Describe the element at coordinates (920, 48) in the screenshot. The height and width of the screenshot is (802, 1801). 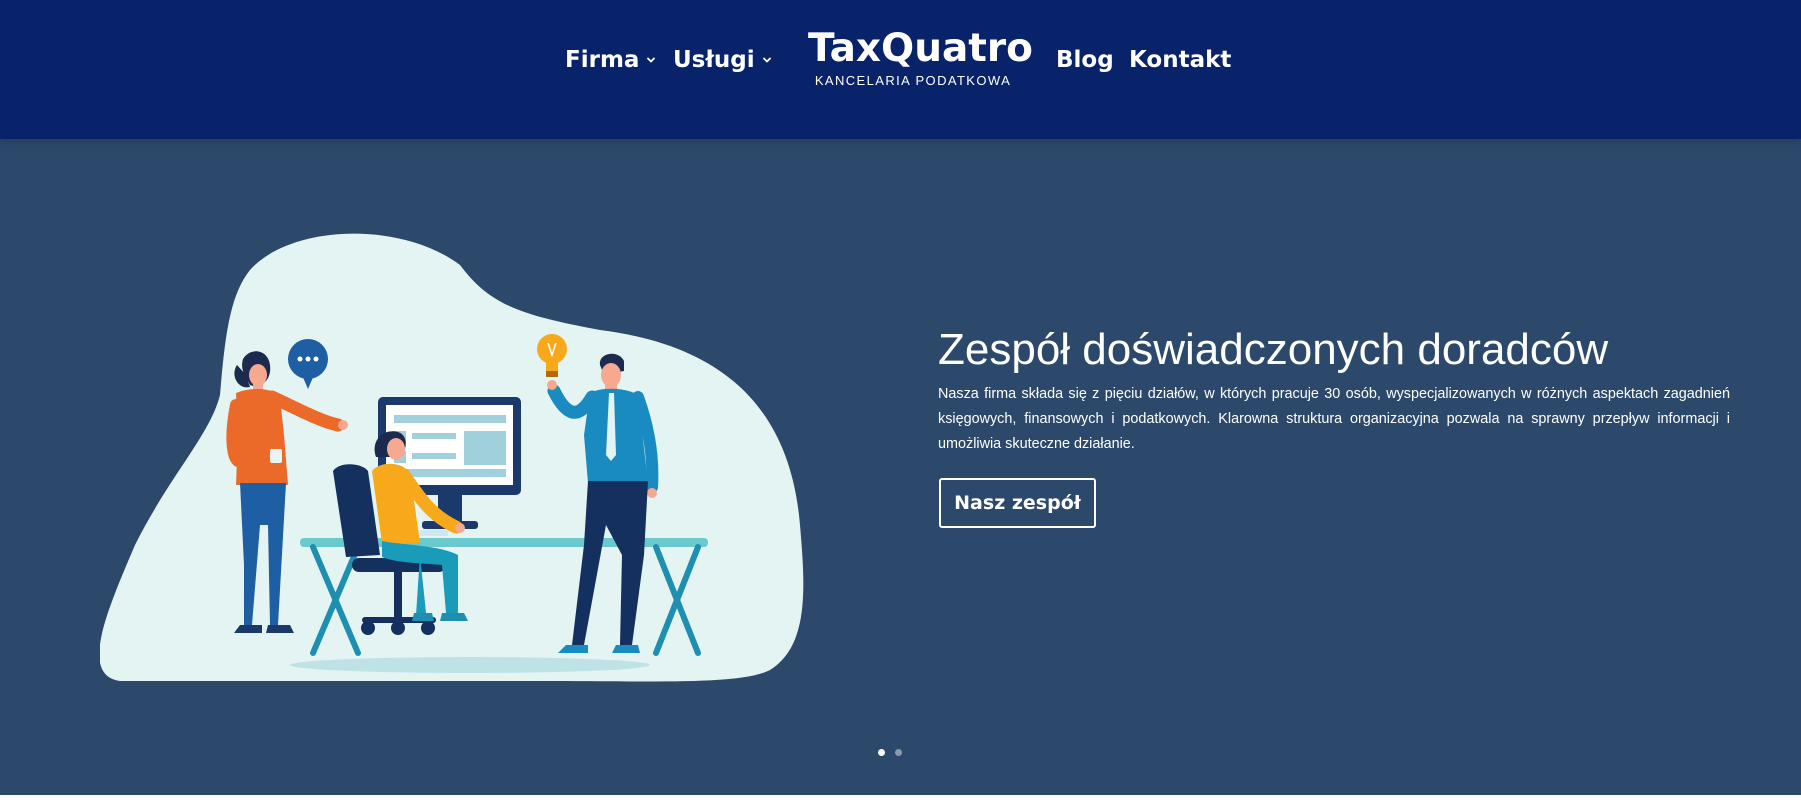
I see `logo-title: TaxQuatro` at that location.